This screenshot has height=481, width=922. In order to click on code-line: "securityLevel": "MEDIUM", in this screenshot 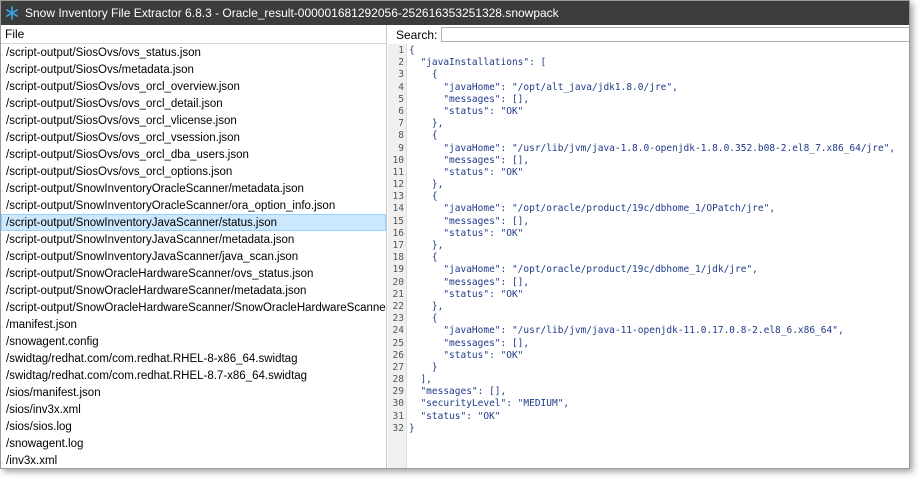, I will do `click(489, 404)`.